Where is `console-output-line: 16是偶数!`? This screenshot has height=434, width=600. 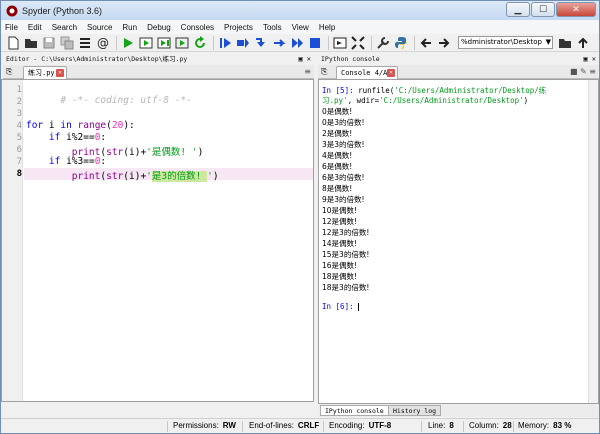
console-output-line: 16是偶数! is located at coordinates (340, 265).